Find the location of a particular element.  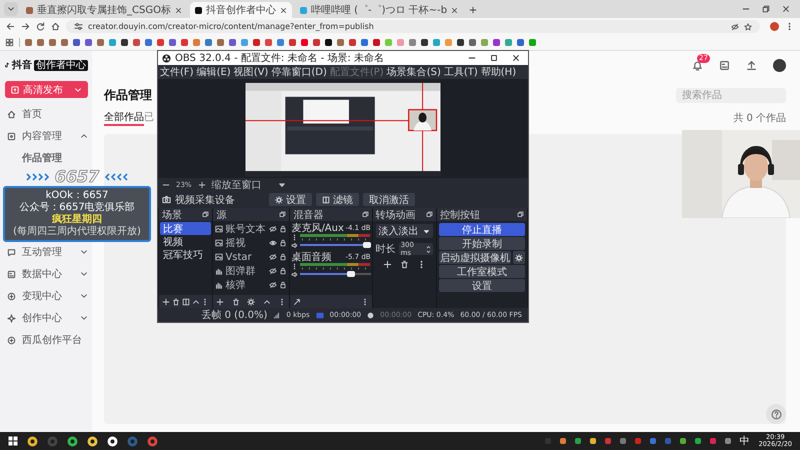

control-button: 启动虚拟摄像机 is located at coordinates (474, 257).